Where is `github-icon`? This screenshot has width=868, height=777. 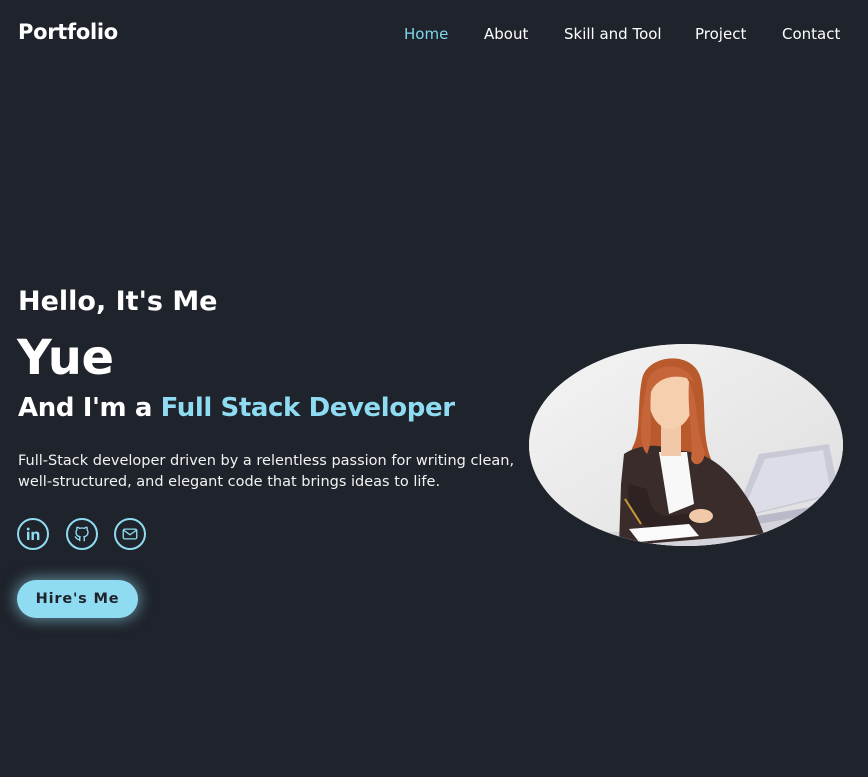
github-icon is located at coordinates (82, 534).